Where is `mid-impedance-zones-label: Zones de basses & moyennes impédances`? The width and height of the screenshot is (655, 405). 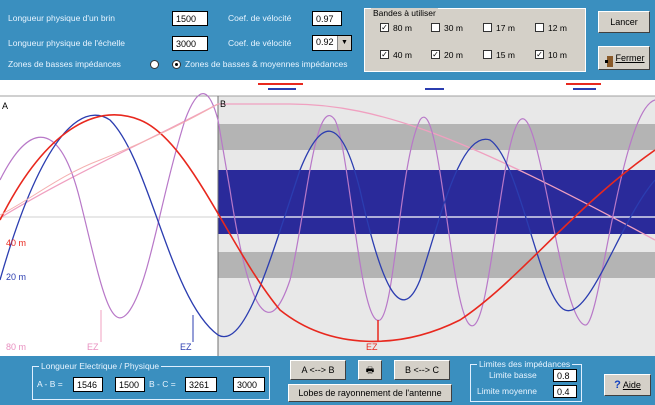
mid-impedance-zones-label: Zones de basses & moyennes impédances is located at coordinates (266, 64).